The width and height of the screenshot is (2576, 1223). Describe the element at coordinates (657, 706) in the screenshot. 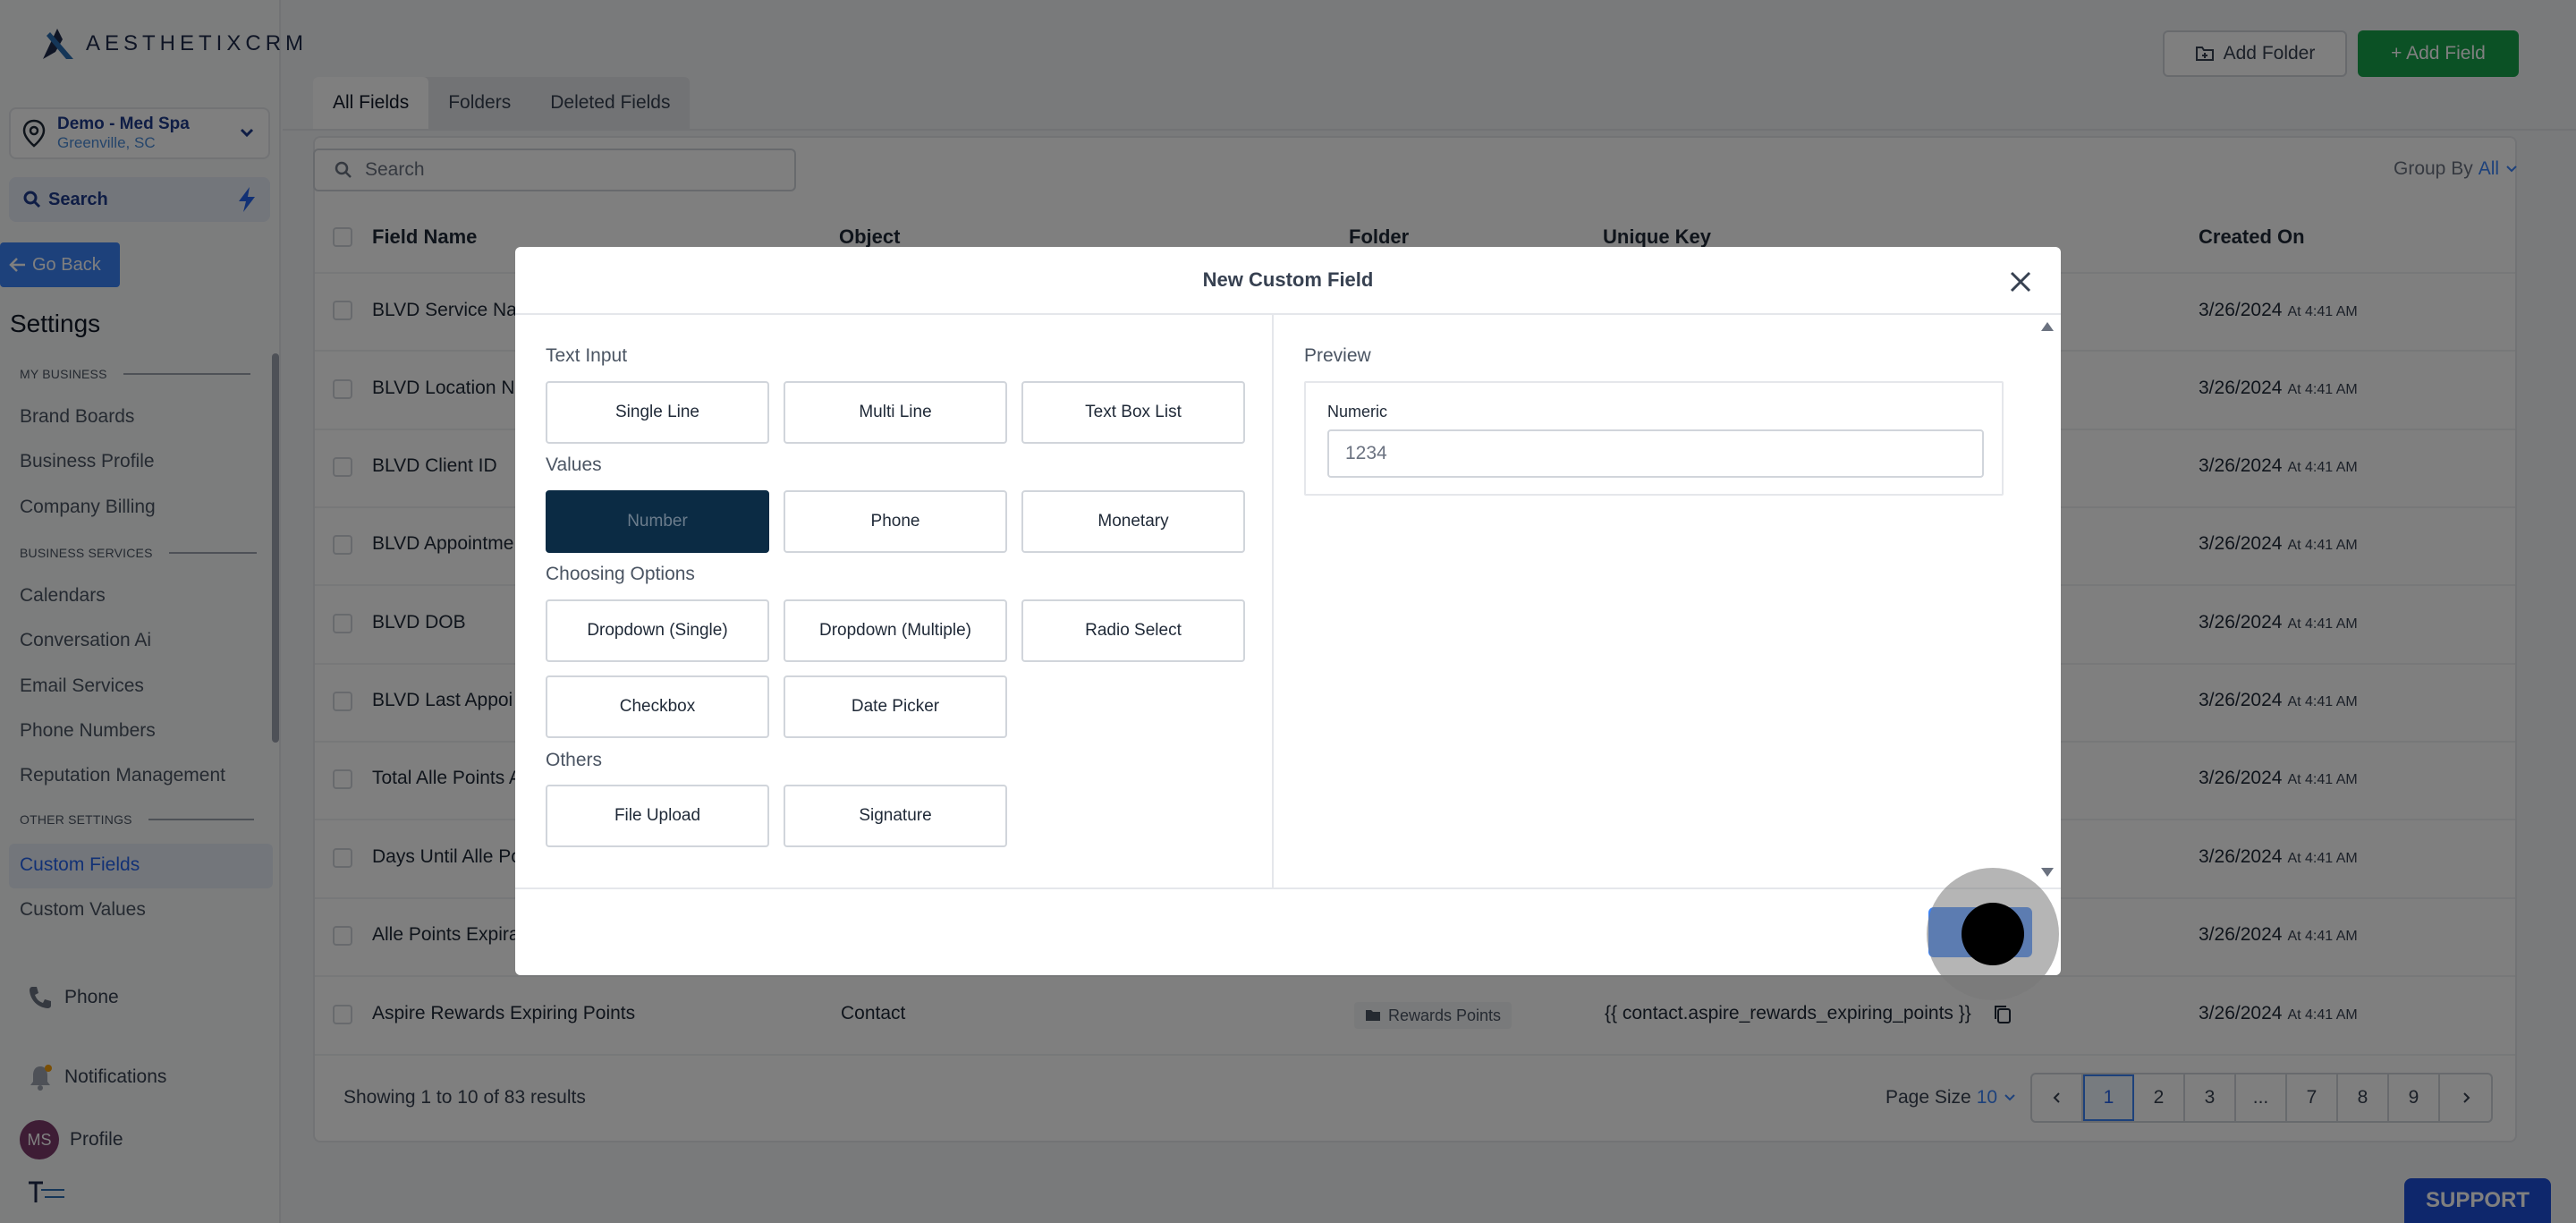

I see `option-checkbox: Checkbox` at that location.